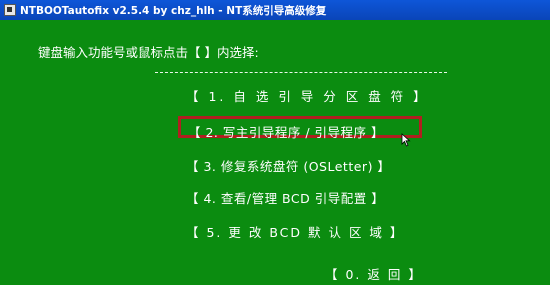  I want to click on selection-prompt: 键盘输入功能号或鼠标点击【 】内选择:, so click(148, 52).